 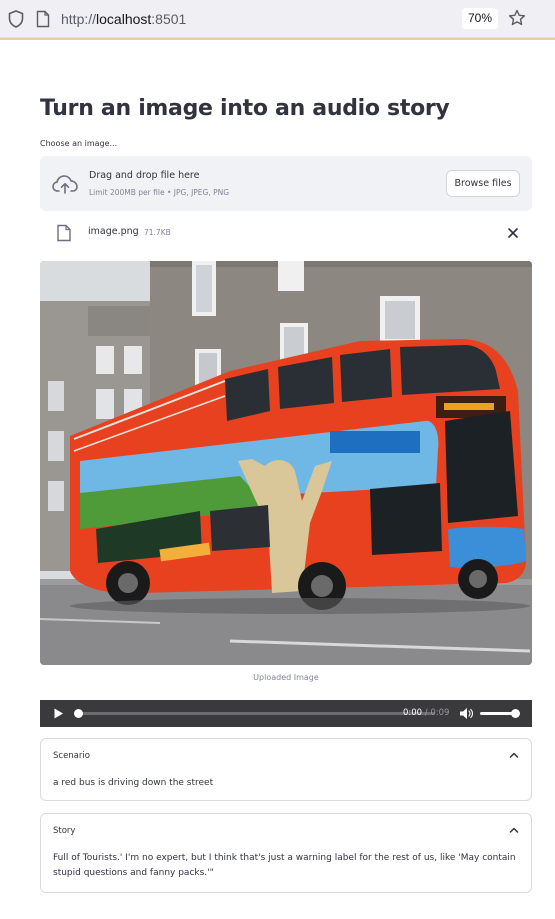 What do you see at coordinates (256, 713) in the screenshot?
I see `audio-progress-track` at bounding box center [256, 713].